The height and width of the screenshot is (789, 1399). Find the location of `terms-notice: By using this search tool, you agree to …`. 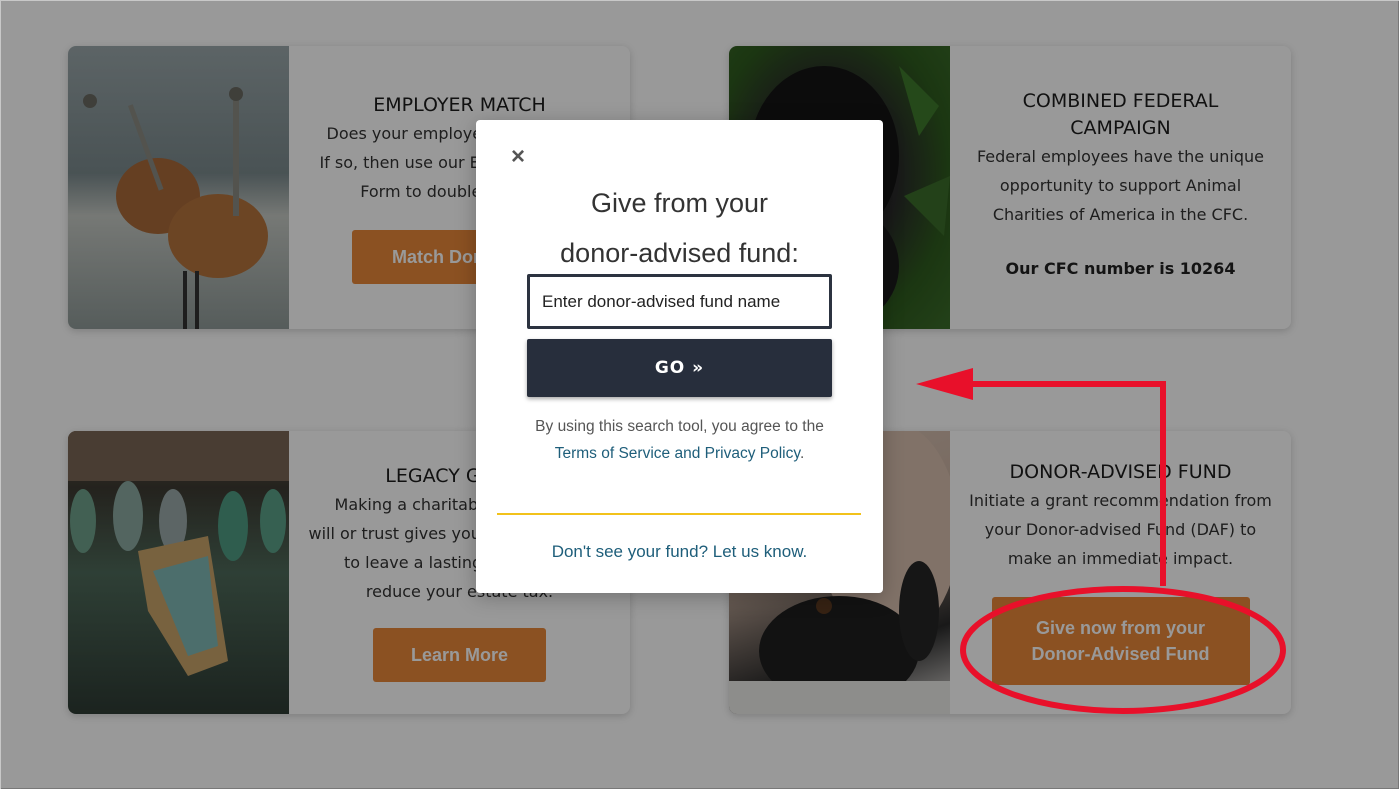

terms-notice: By using this search tool, you agree to … is located at coordinates (679, 440).